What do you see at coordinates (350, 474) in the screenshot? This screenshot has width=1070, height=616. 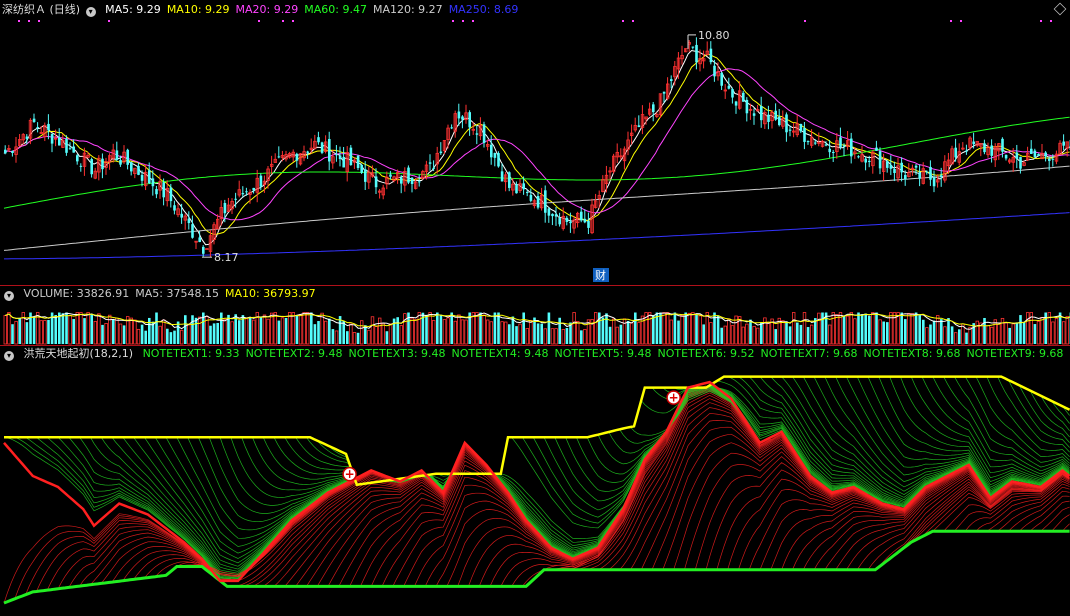 I see `signal-marker-label: +` at bounding box center [350, 474].